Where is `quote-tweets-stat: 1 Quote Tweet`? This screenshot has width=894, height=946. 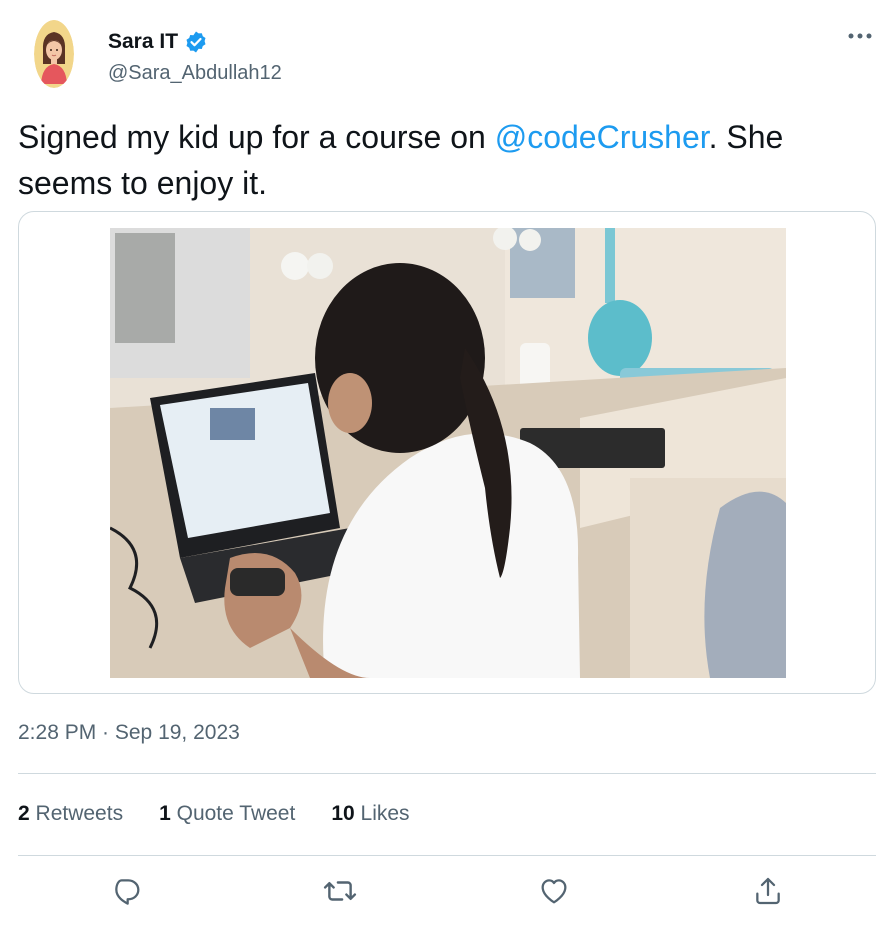 quote-tweets-stat: 1 Quote Tweet is located at coordinates (227, 814).